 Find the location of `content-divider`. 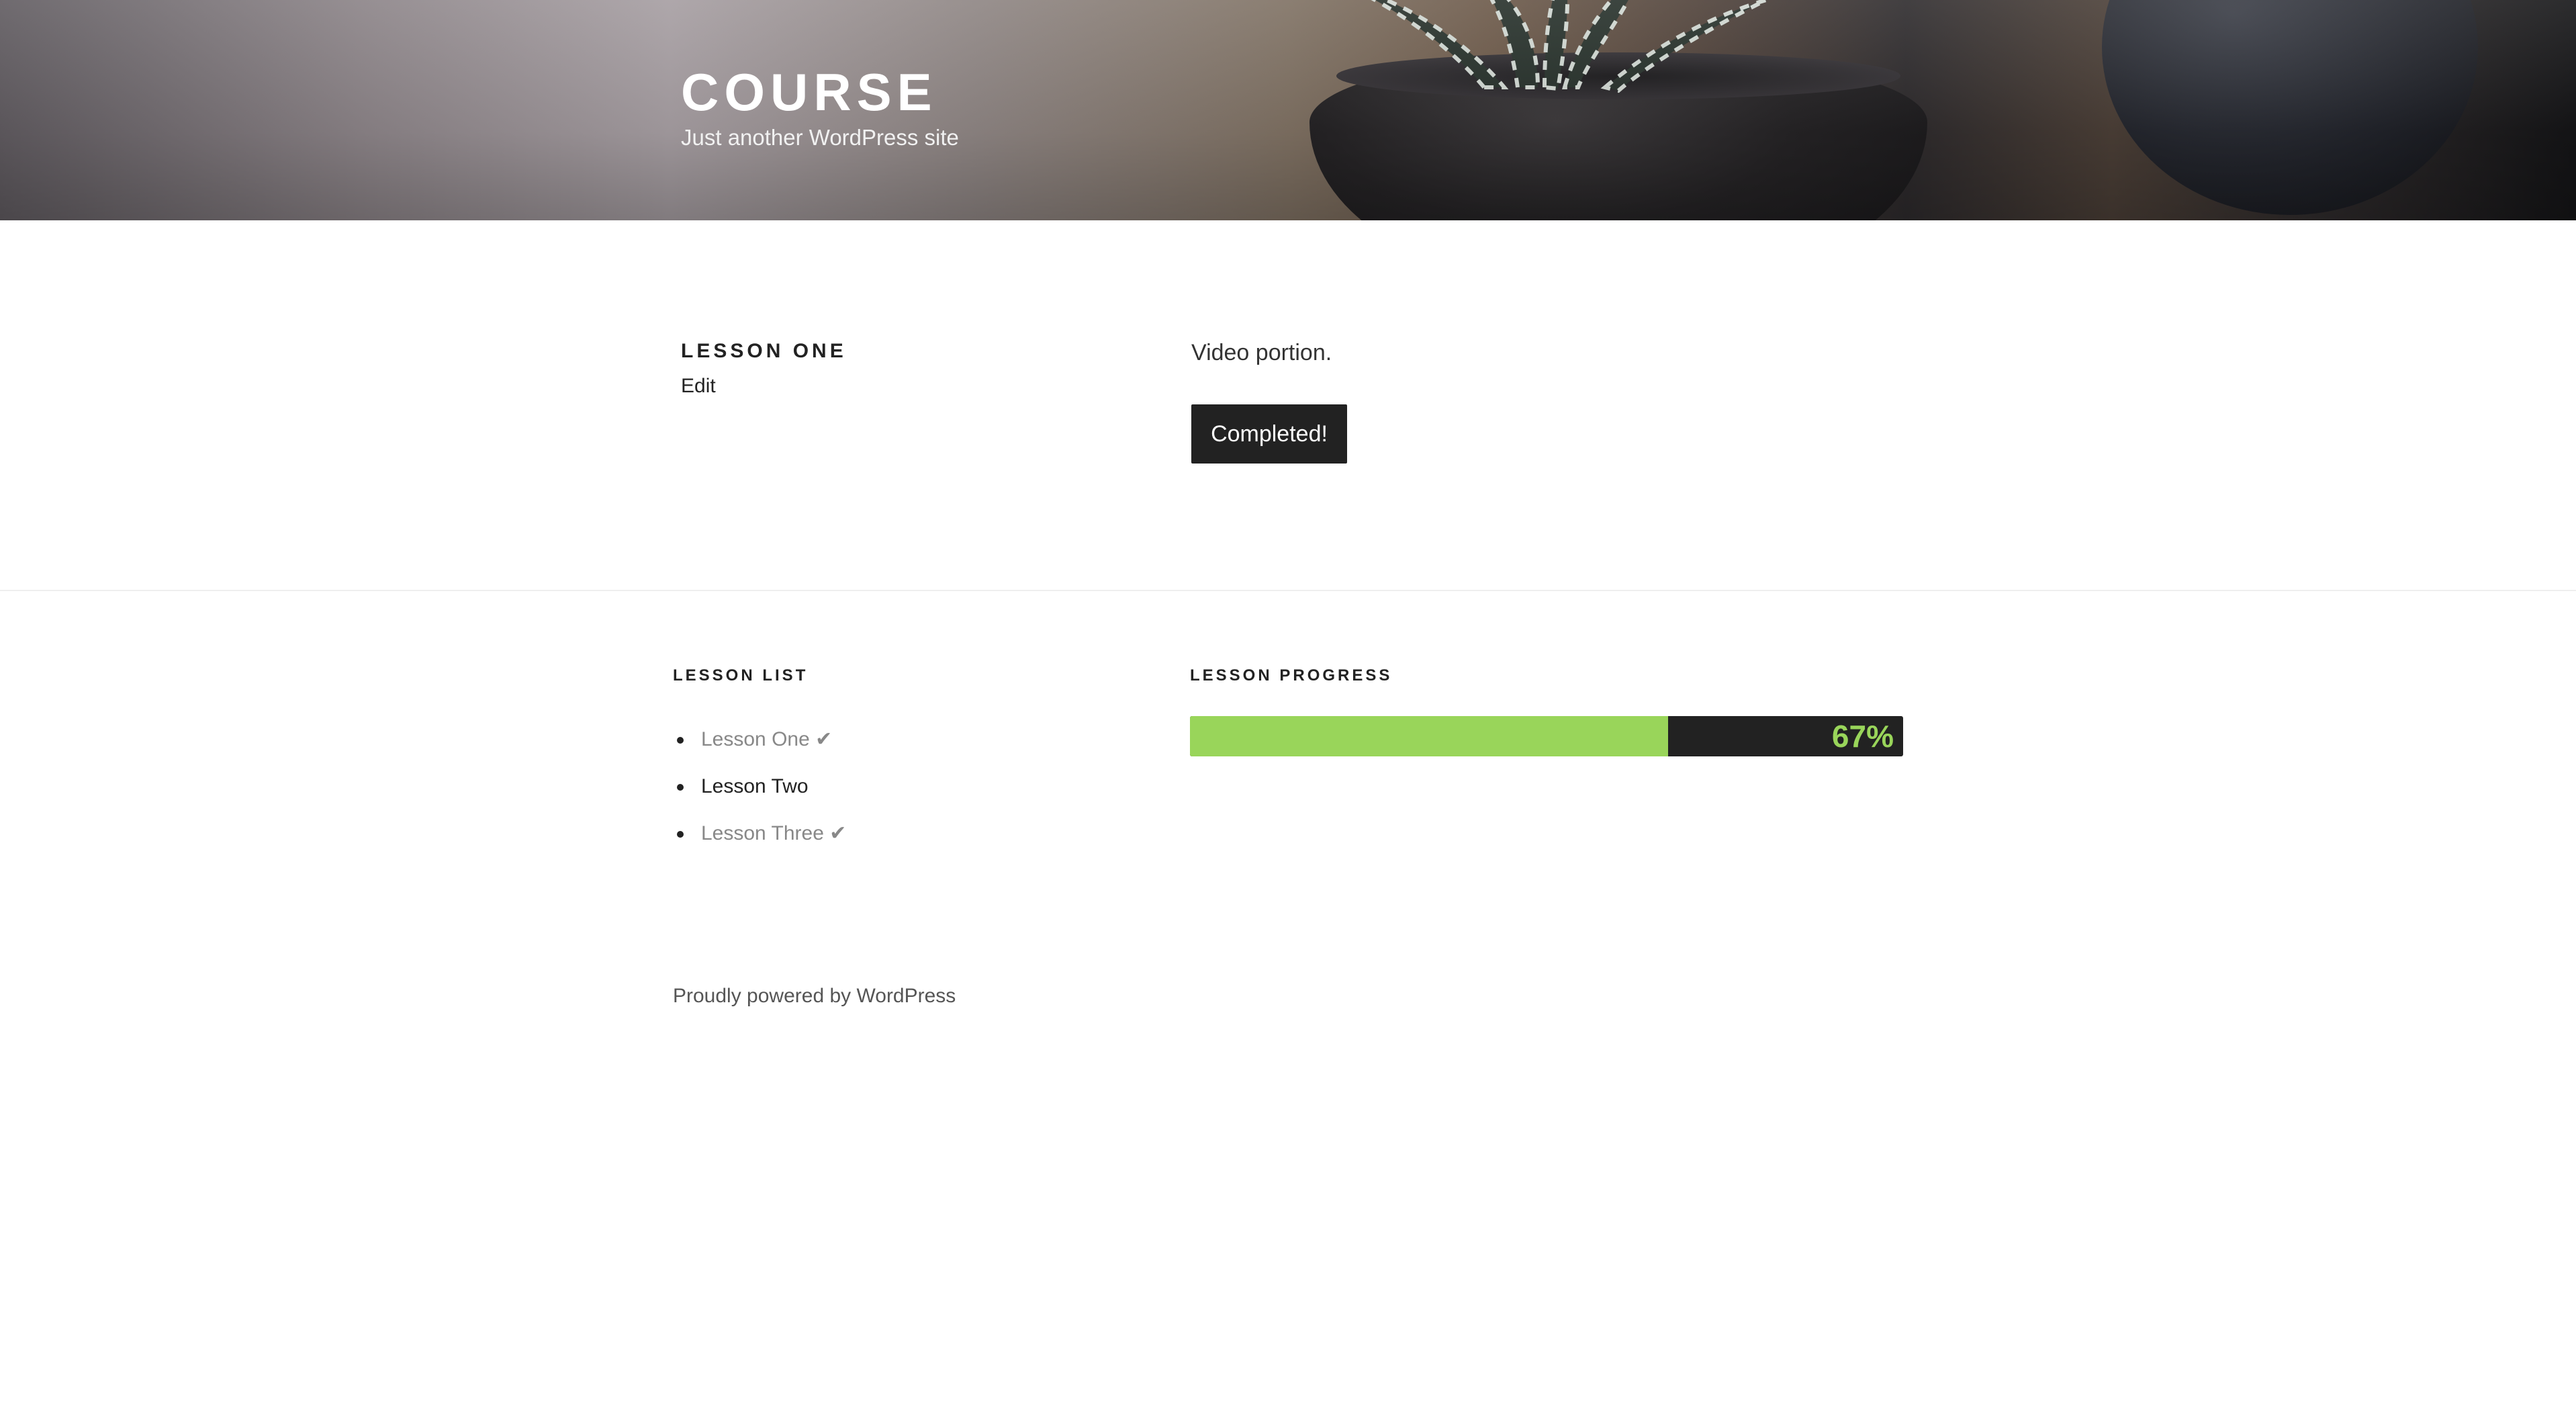

content-divider is located at coordinates (1288, 590).